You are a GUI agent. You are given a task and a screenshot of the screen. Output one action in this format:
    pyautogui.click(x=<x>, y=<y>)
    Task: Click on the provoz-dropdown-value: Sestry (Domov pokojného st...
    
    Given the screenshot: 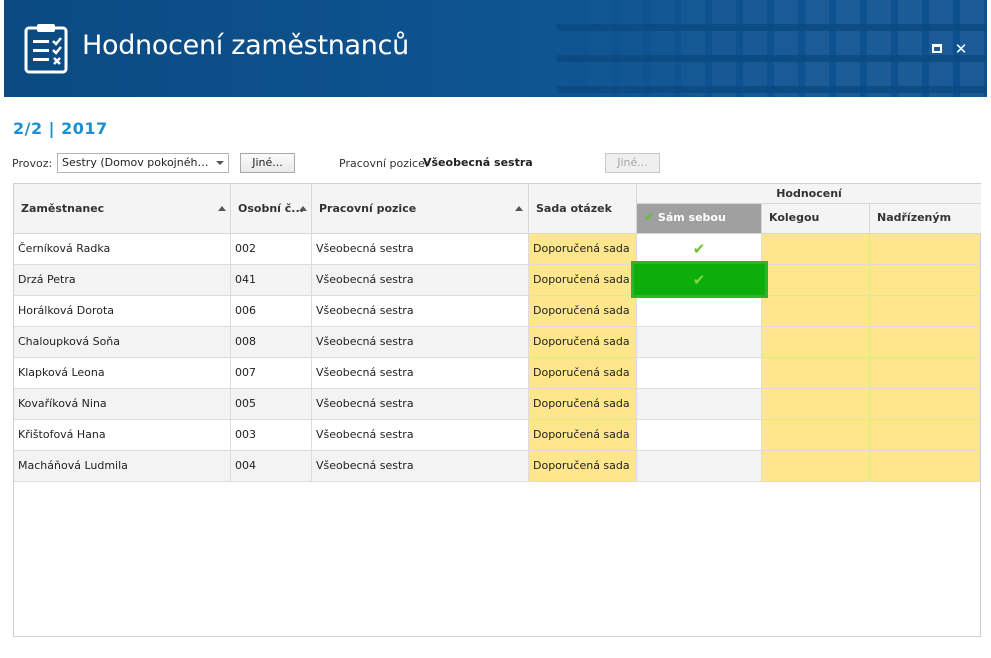 What is the action you would take?
    pyautogui.click(x=137, y=162)
    